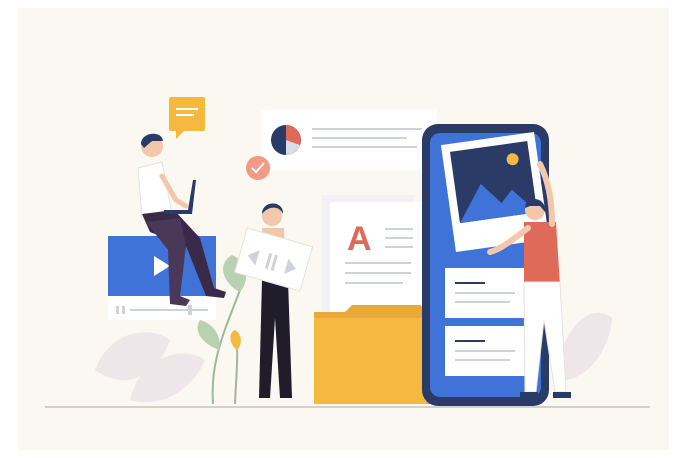 The width and height of the screenshot is (687, 458). What do you see at coordinates (187, 118) in the screenshot?
I see `chat-bubble-icon` at bounding box center [187, 118].